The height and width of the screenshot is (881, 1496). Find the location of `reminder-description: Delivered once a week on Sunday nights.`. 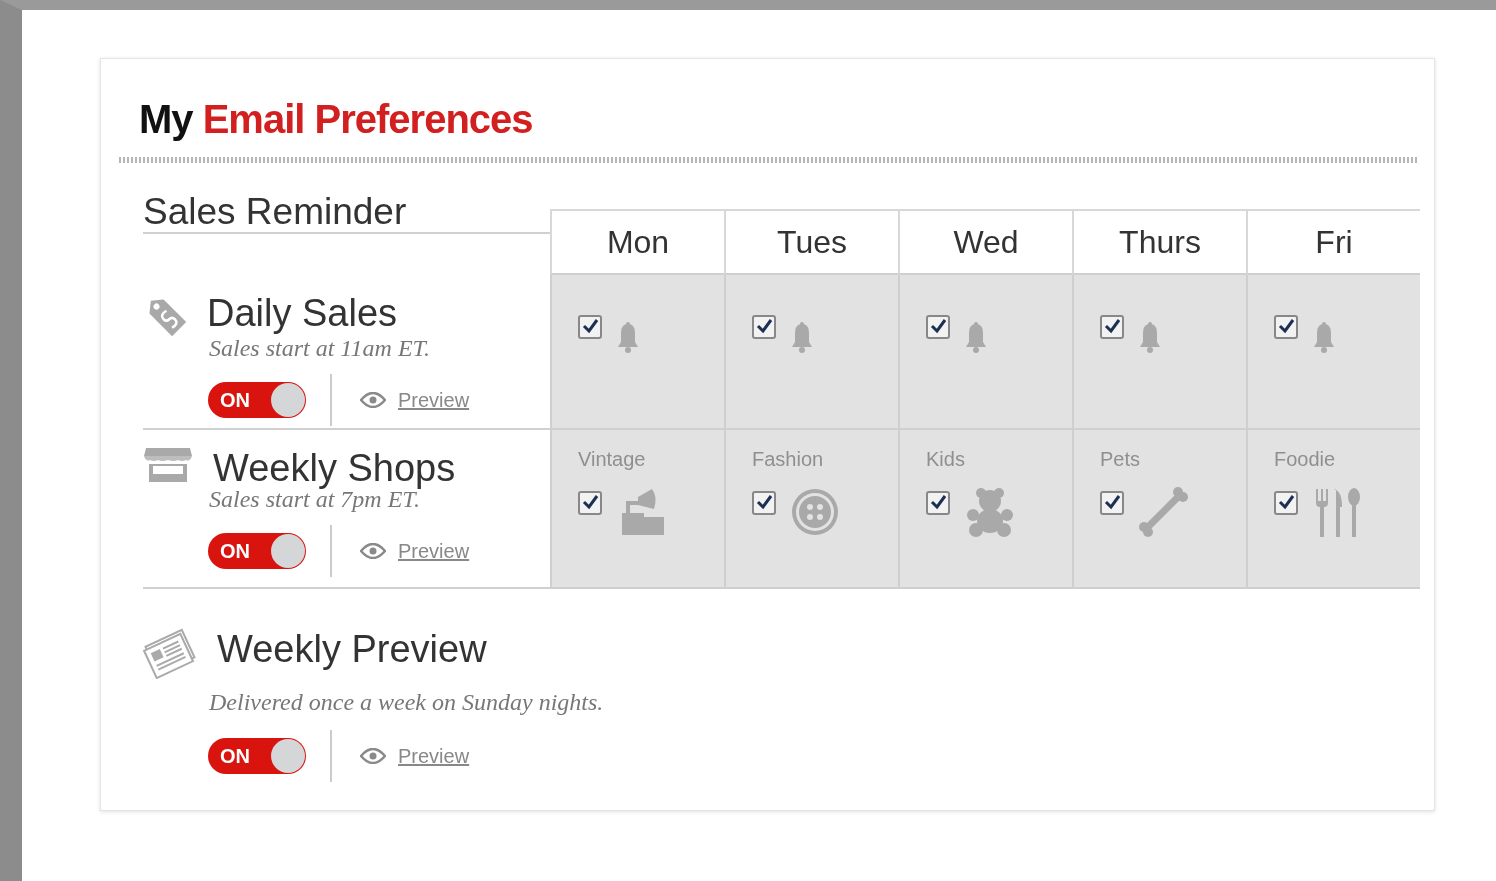

reminder-description: Delivered once a week on Sunday nights. is located at coordinates (407, 702).